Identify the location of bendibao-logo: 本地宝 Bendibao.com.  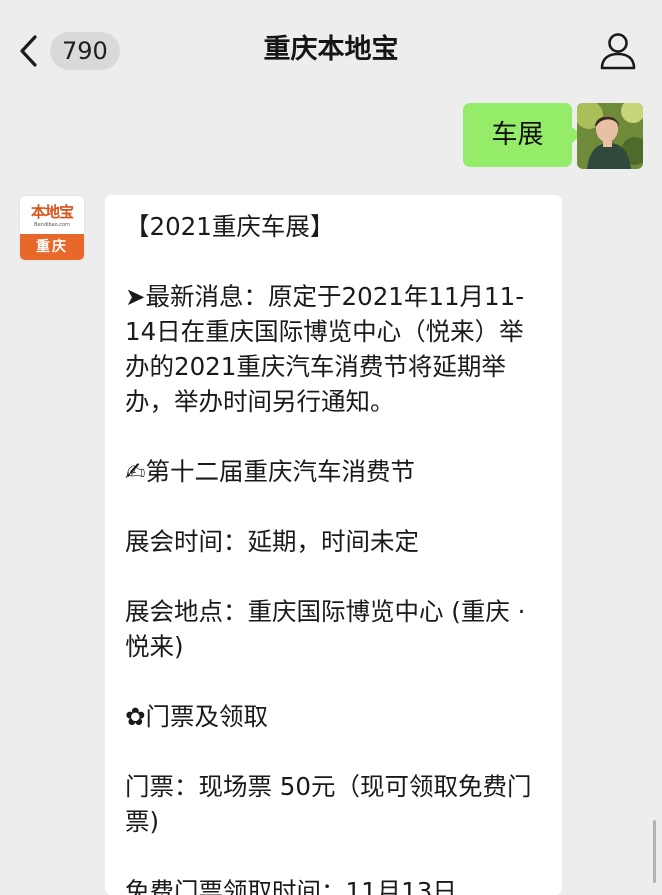
(52, 216).